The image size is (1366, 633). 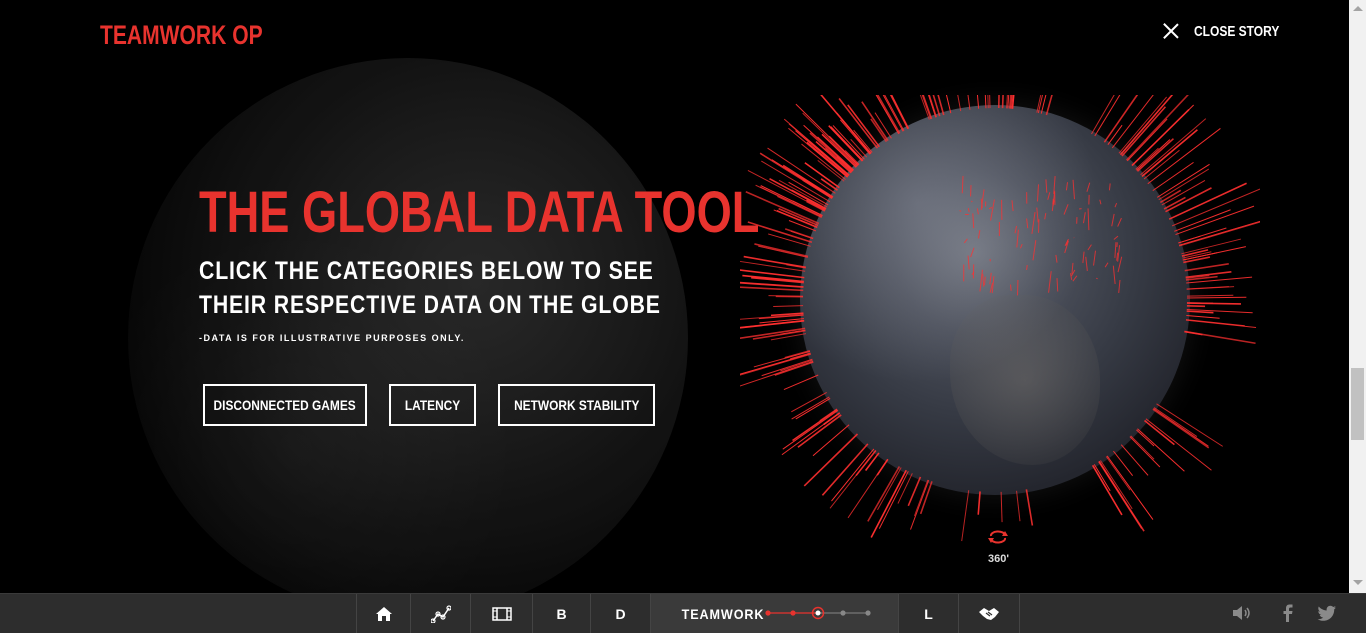 What do you see at coordinates (440, 613) in the screenshot?
I see `nav-graph` at bounding box center [440, 613].